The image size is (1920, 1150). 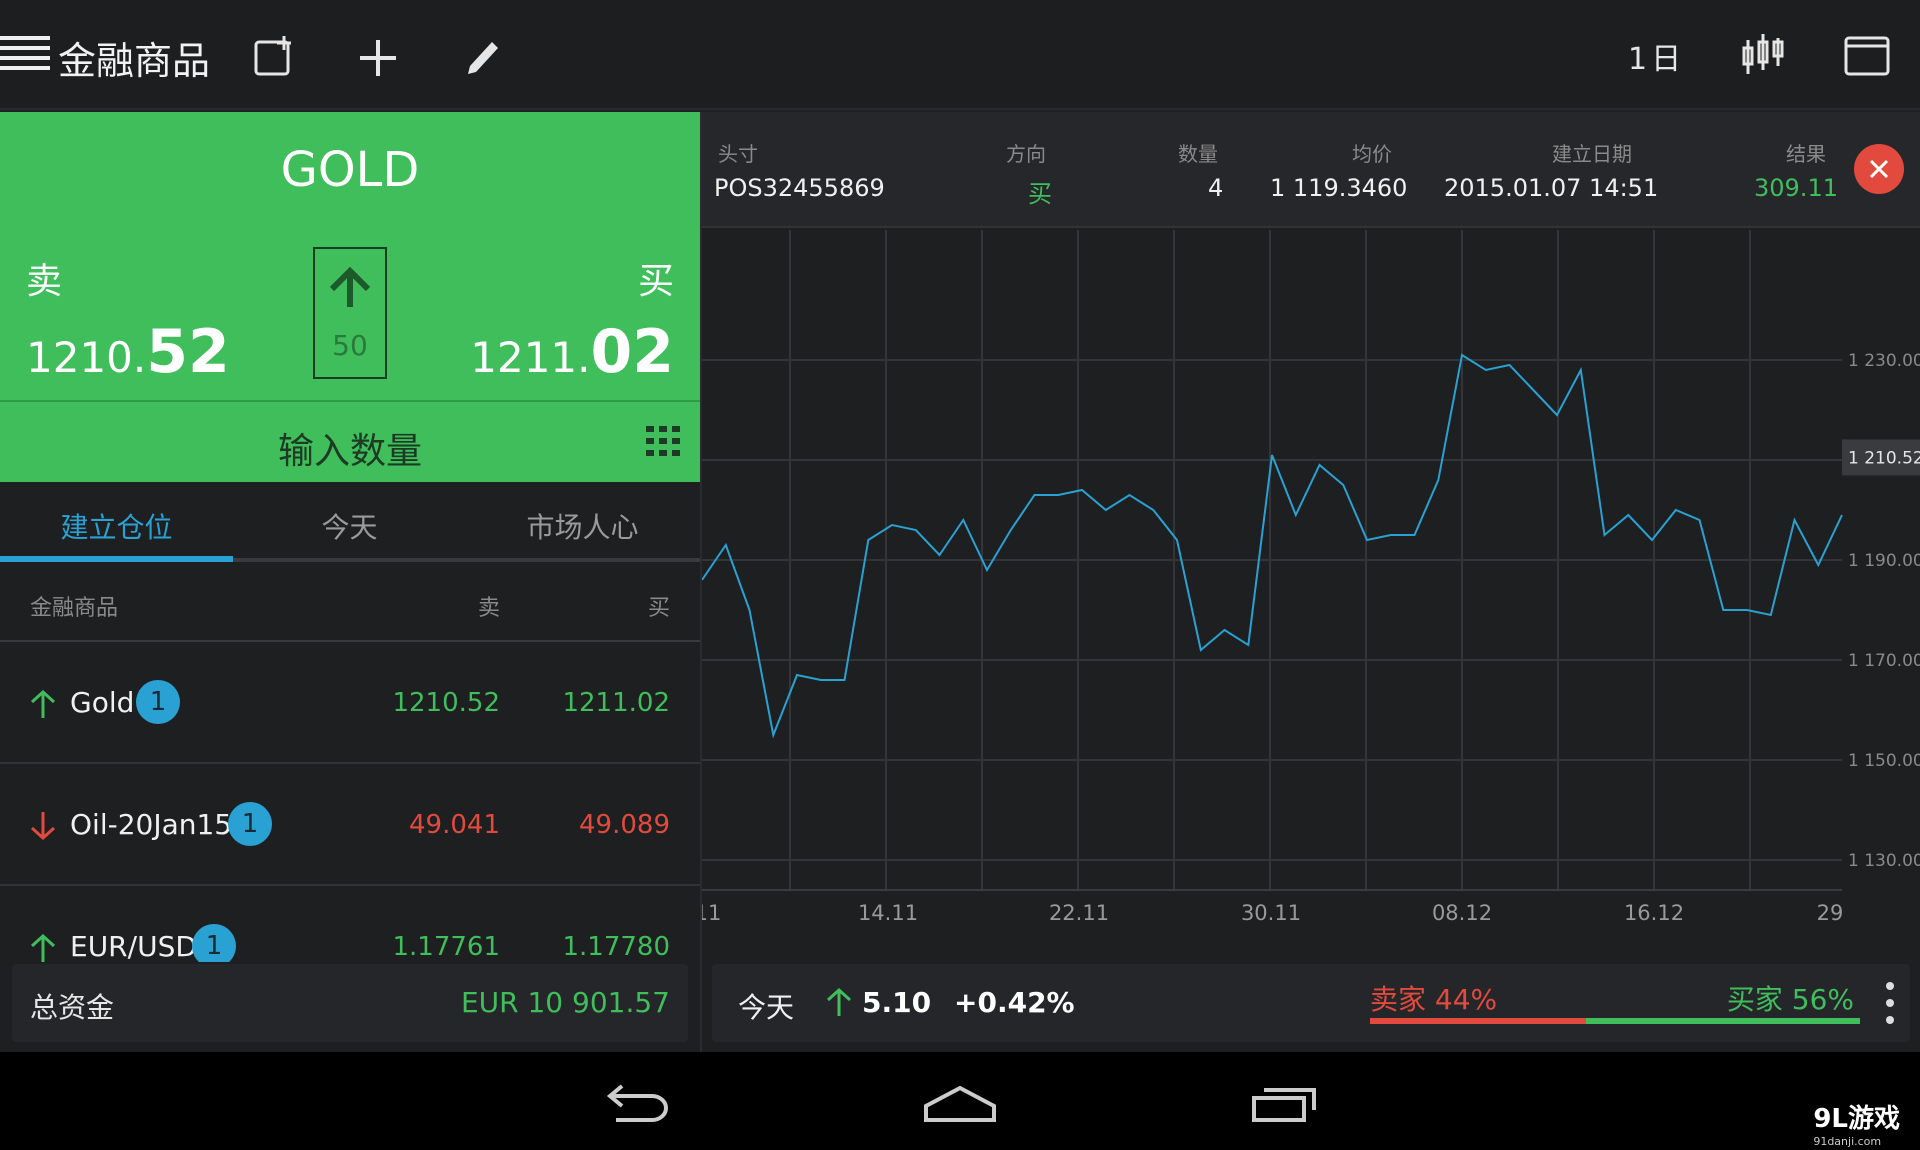 I want to click on col-instrument: 金融商品, so click(x=74, y=608).